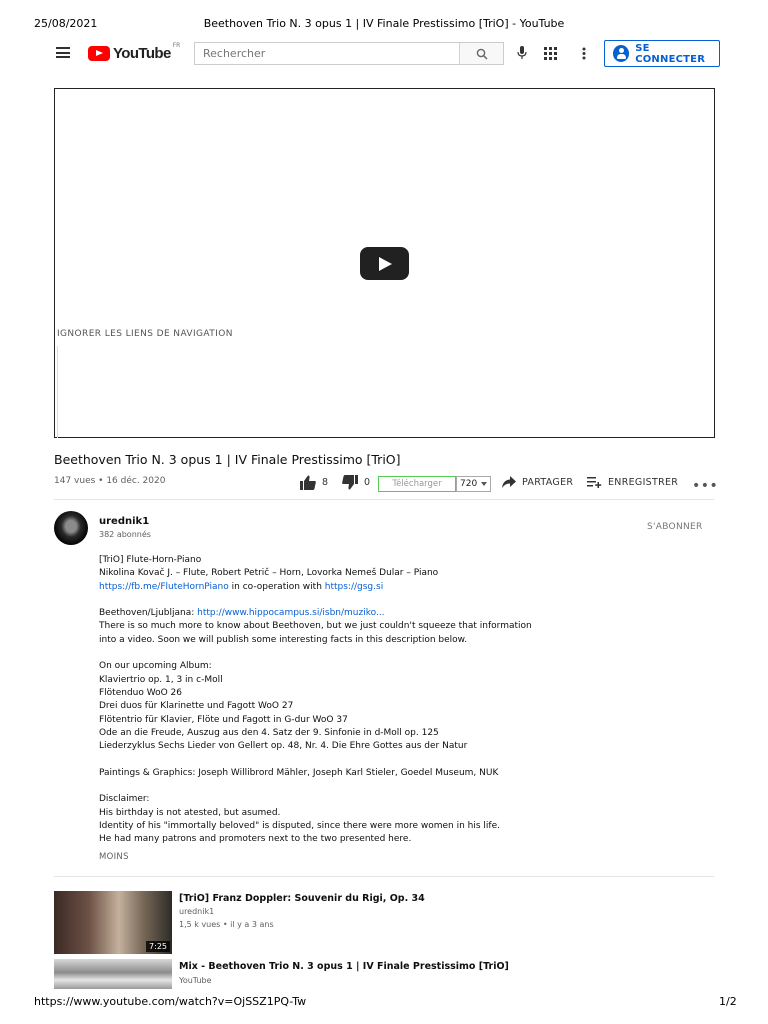 The height and width of the screenshot is (1024, 768). Describe the element at coordinates (195, 980) in the screenshot. I see `recommendation-channel: YouTube` at that location.